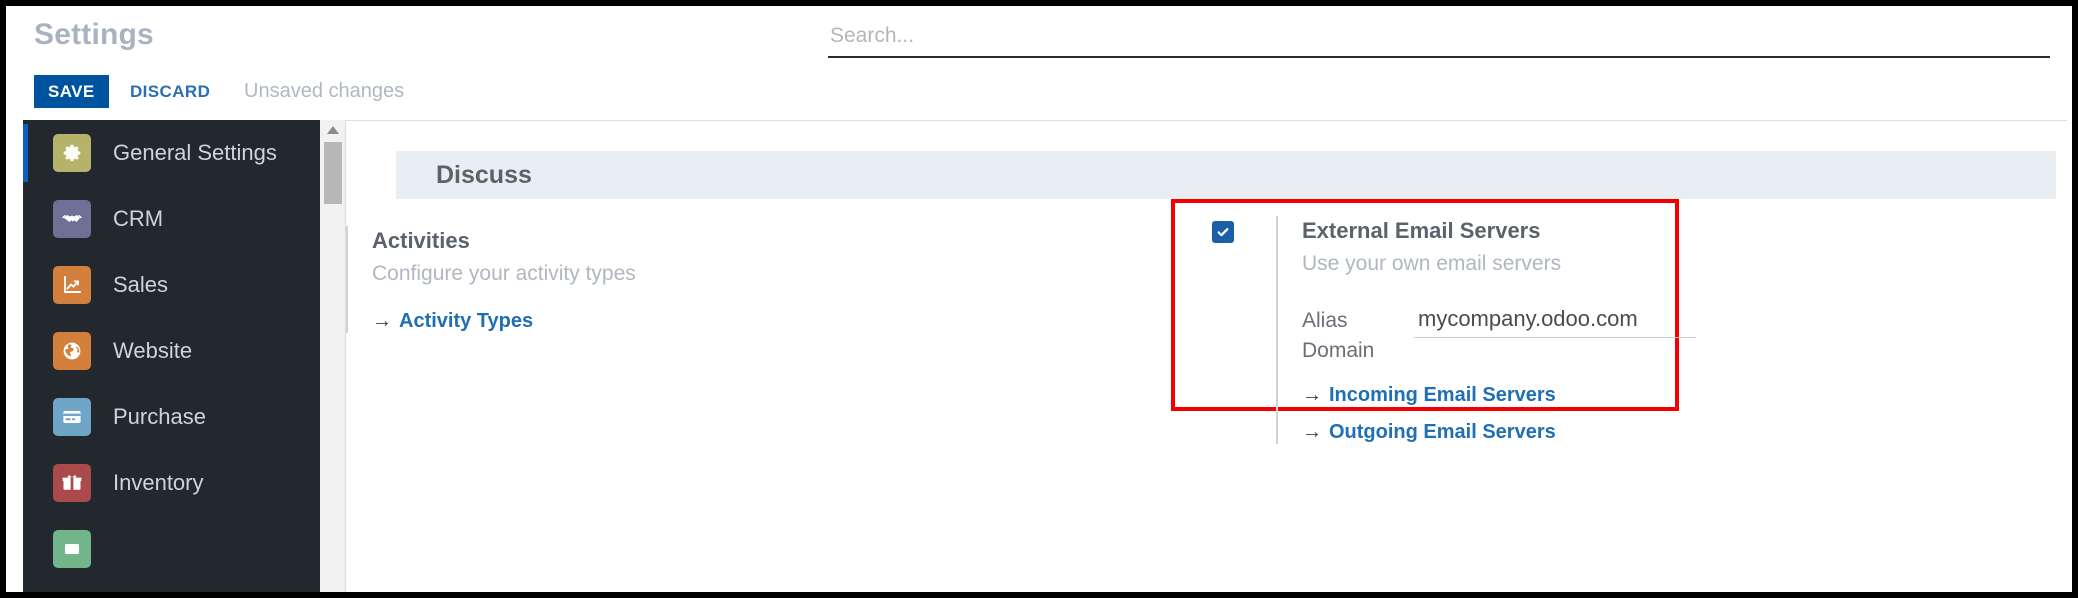 This screenshot has width=2078, height=598. I want to click on content-scrollbar, so click(333, 356).